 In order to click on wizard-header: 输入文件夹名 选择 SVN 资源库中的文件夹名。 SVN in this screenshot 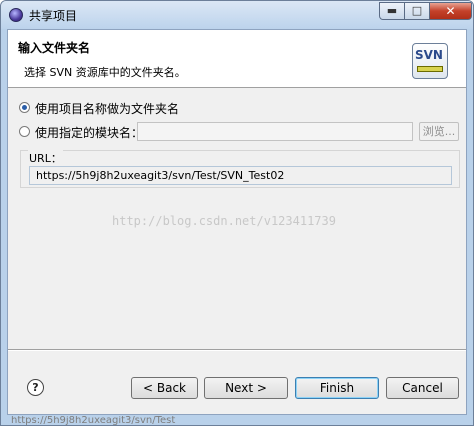, I will do `click(237, 59)`.